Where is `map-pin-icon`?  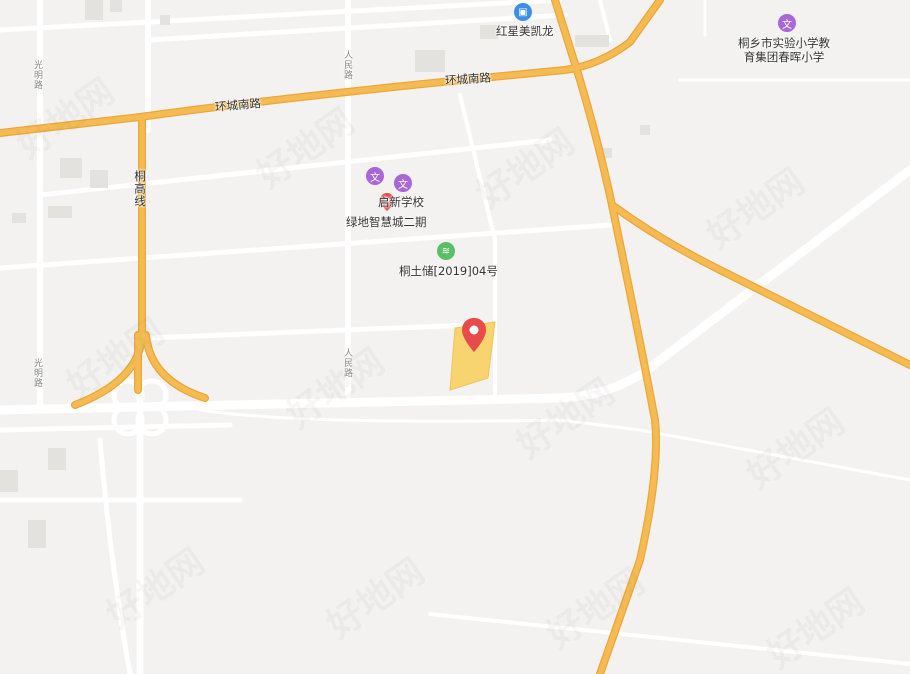
map-pin-icon is located at coordinates (474, 335).